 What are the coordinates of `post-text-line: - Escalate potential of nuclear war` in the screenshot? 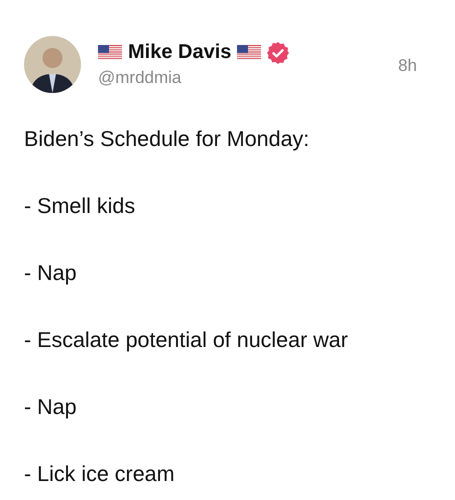 It's located at (186, 340).